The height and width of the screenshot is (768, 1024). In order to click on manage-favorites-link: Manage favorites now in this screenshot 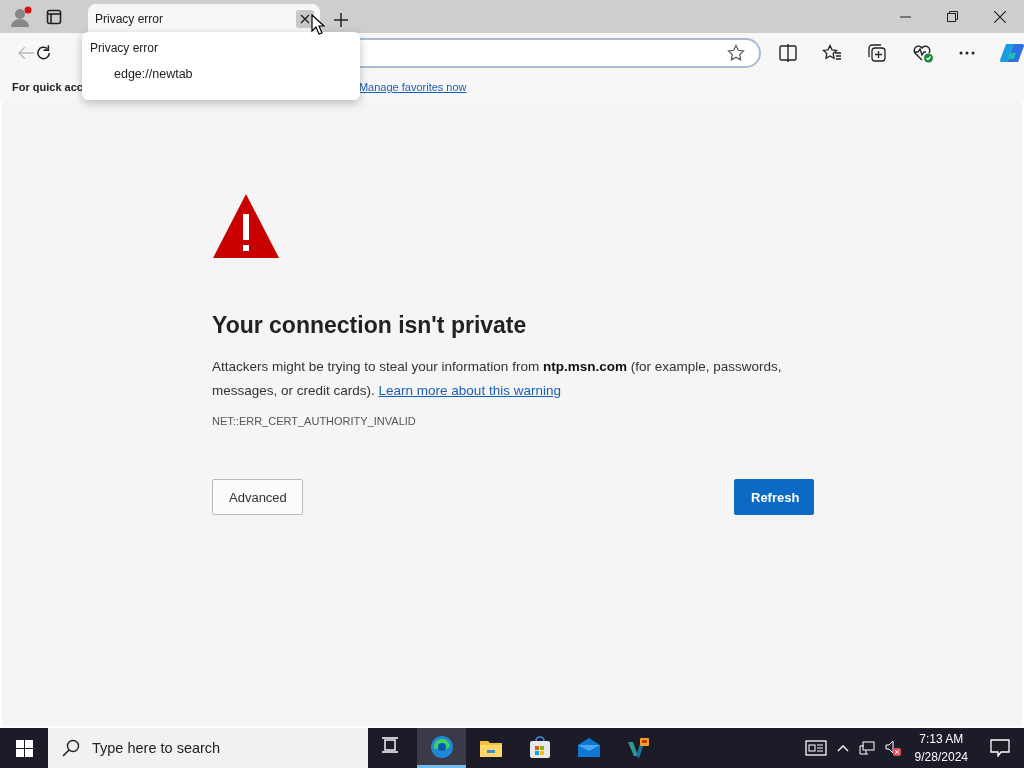, I will do `click(412, 87)`.